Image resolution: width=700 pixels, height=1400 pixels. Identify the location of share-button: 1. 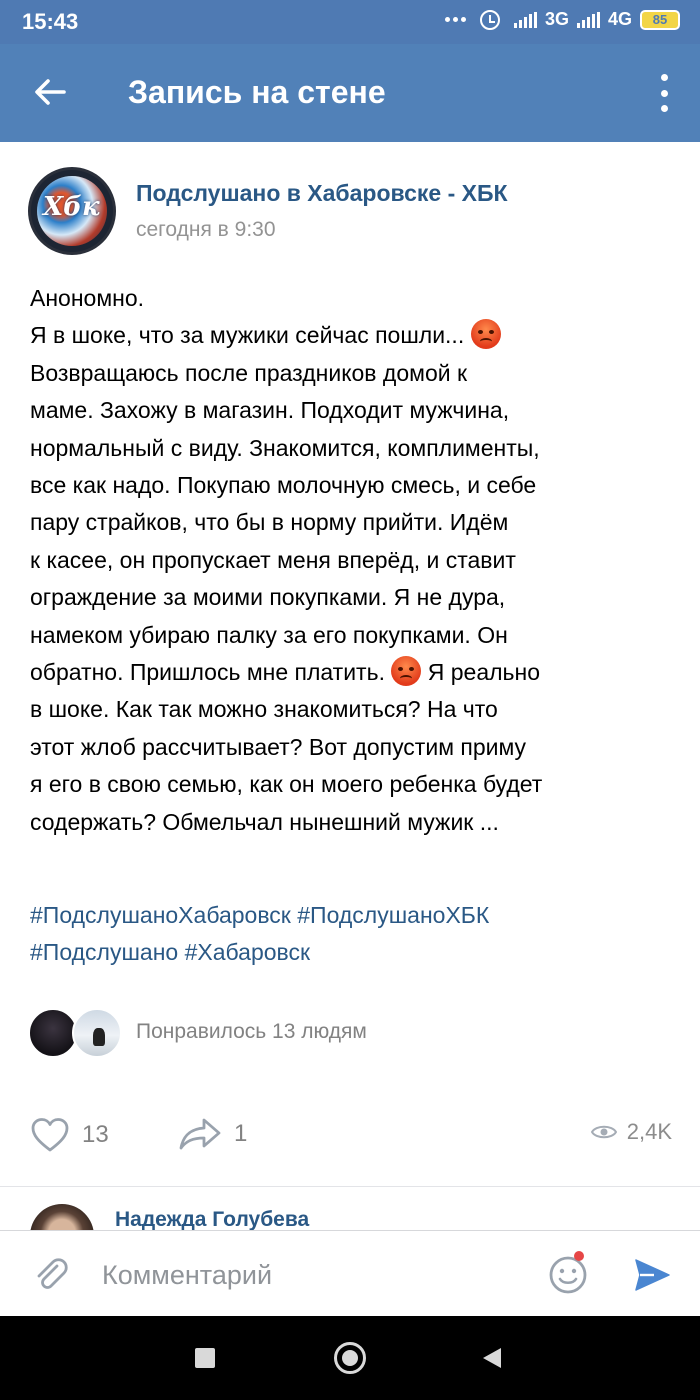
(212, 1134).